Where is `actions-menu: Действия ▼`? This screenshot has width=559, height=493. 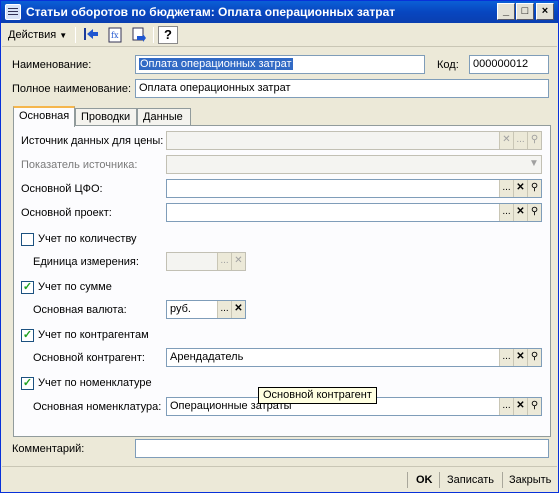 actions-menu: Действия ▼ is located at coordinates (37, 35).